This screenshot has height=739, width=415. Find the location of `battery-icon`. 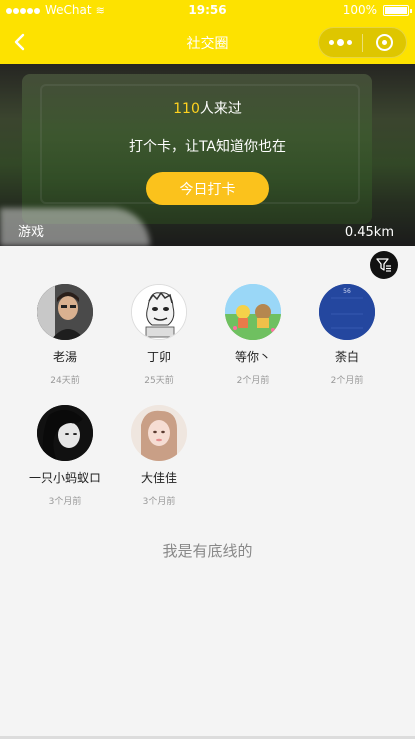

battery-icon is located at coordinates (397, 10).